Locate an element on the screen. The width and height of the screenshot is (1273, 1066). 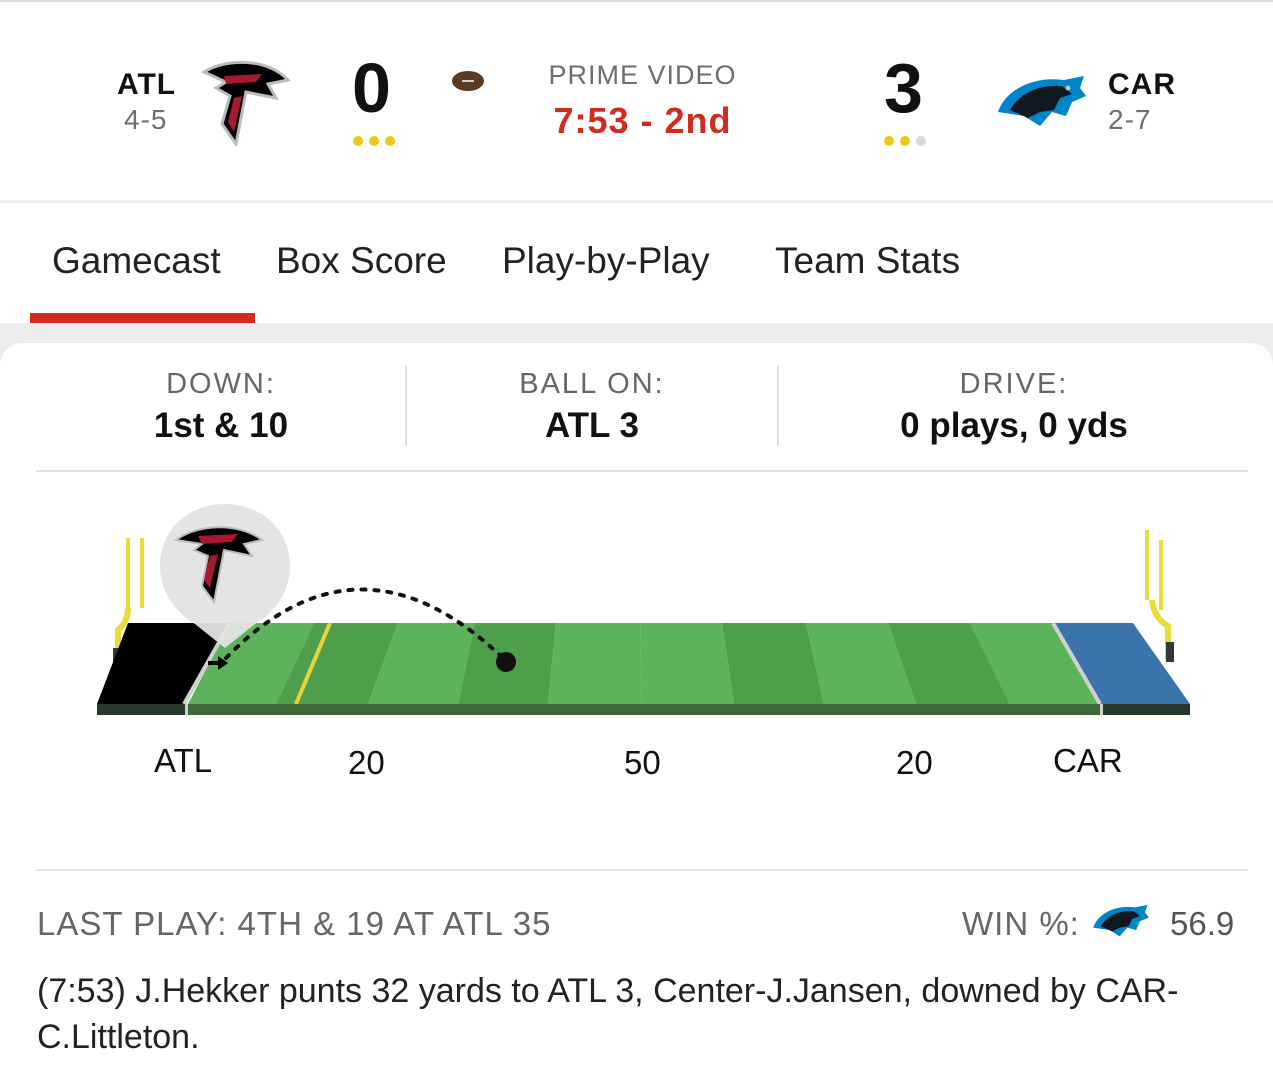
possession-football-icon is located at coordinates (468, 81).